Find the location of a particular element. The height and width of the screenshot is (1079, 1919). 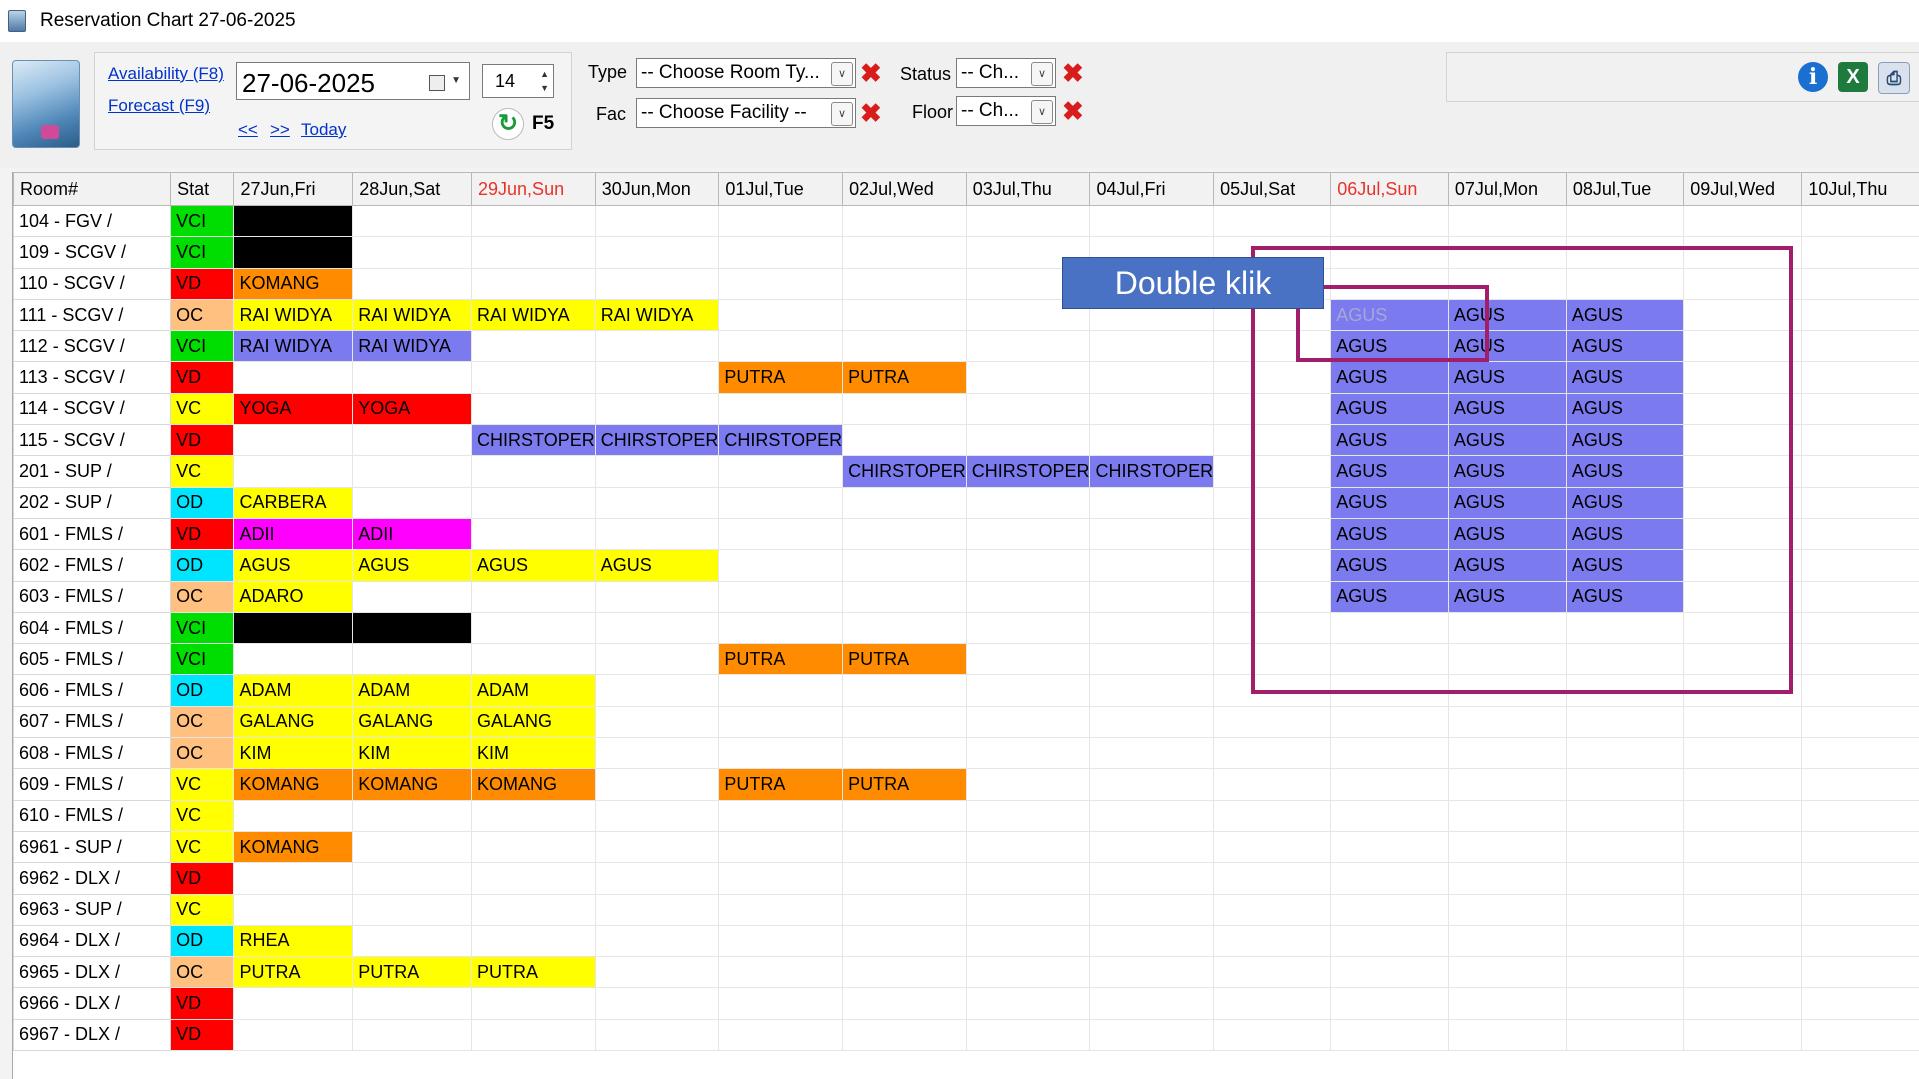

room-cell: 202 - SUP / is located at coordinates (92, 502).